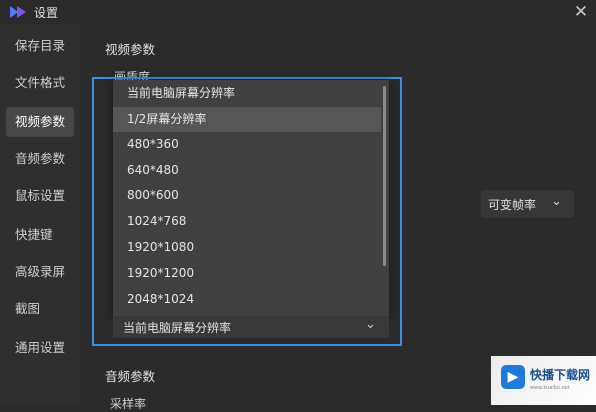  Describe the element at coordinates (384, 176) in the screenshot. I see `dropdown-scrollbar` at that location.